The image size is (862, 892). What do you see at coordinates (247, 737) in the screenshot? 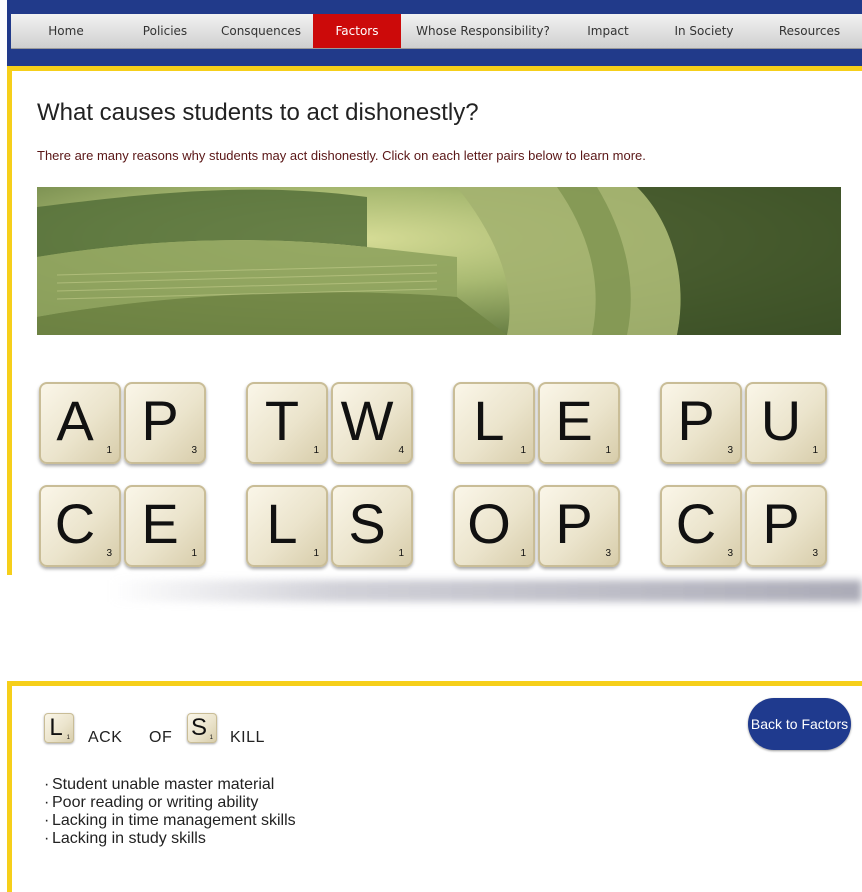
I see `heading-word-kill: KILL` at bounding box center [247, 737].